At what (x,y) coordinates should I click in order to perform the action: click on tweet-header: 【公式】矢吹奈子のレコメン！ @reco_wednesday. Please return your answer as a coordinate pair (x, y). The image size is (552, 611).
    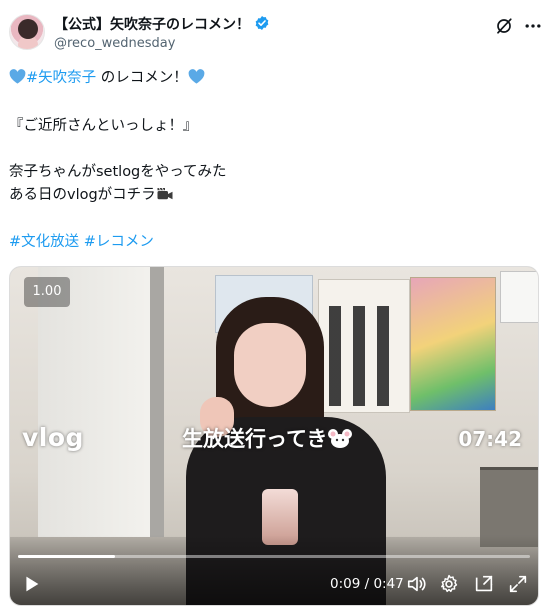
    Looking at the image, I should click on (276, 30).